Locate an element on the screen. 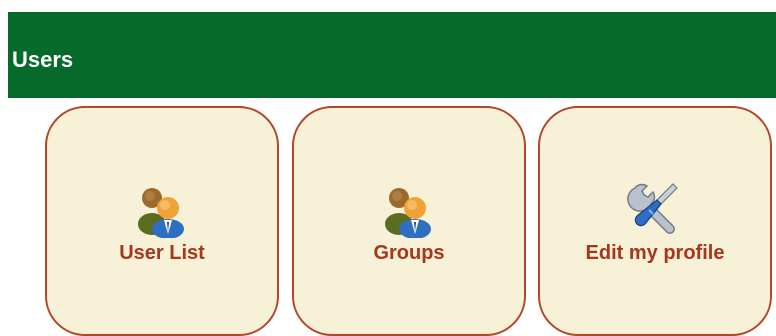 This screenshot has height=336, width=776. user-list-label: User List is located at coordinates (162, 253).